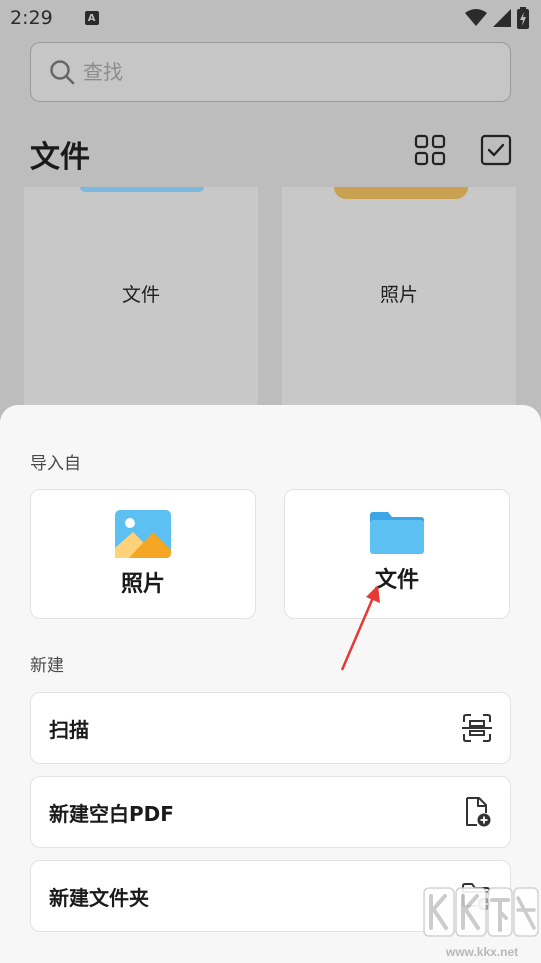 Image resolution: width=541 pixels, height=963 pixels. What do you see at coordinates (523, 18) in the screenshot?
I see `battery-icon` at bounding box center [523, 18].